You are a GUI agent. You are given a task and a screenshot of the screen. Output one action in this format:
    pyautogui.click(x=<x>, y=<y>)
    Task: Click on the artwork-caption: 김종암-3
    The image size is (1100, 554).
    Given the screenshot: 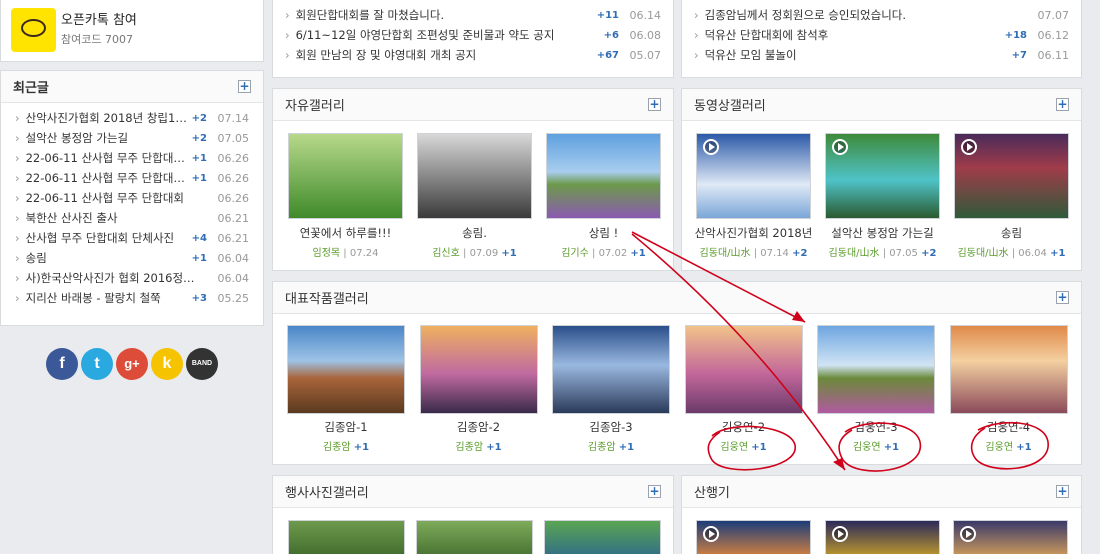 What is the action you would take?
    pyautogui.click(x=611, y=427)
    